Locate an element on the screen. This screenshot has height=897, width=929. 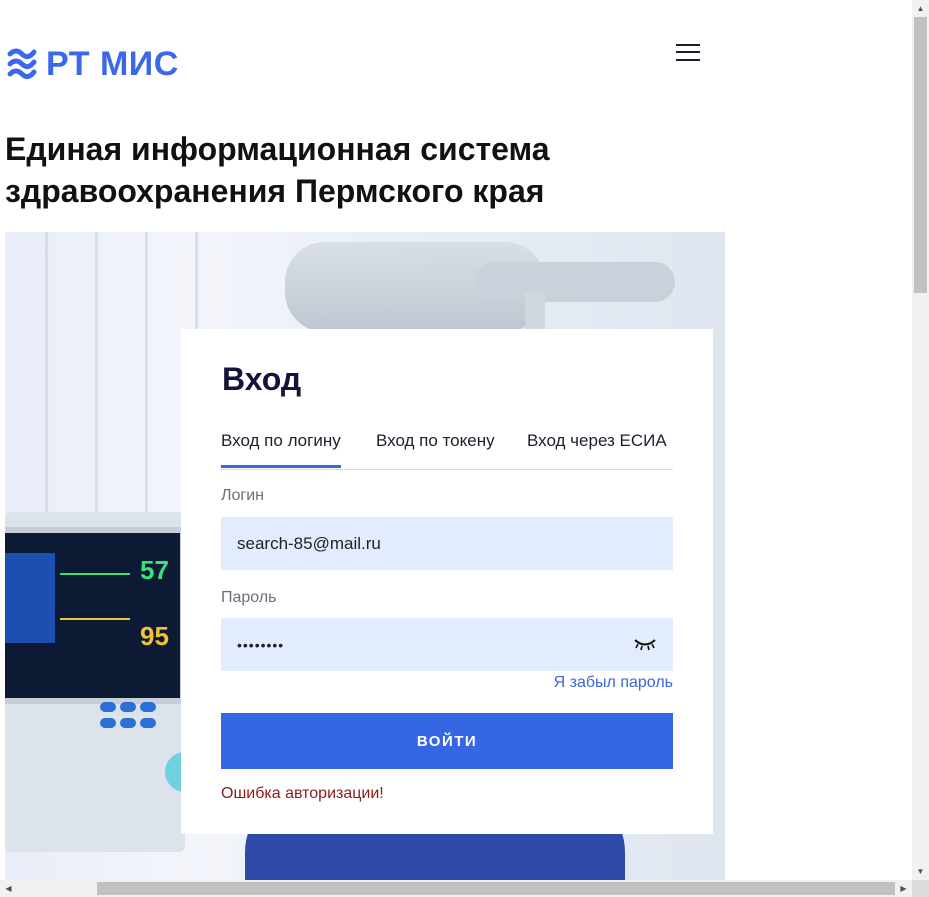
scroll-right-icon: ▶ is located at coordinates (903, 888).